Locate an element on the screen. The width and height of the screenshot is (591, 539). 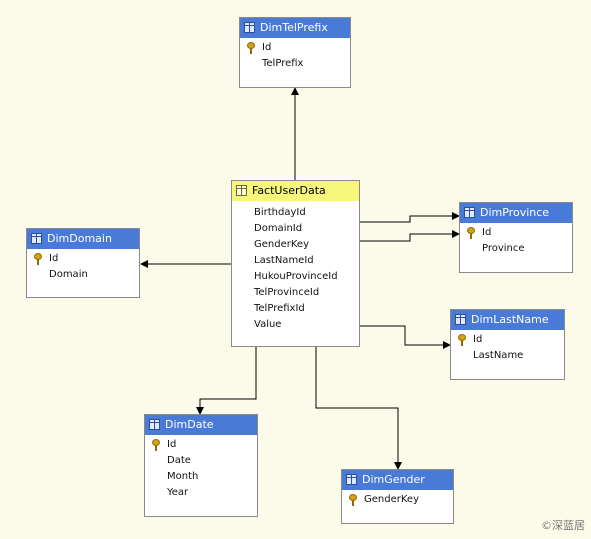
dim-tel-prefix-header: DimTelPrefix is located at coordinates (295, 28).